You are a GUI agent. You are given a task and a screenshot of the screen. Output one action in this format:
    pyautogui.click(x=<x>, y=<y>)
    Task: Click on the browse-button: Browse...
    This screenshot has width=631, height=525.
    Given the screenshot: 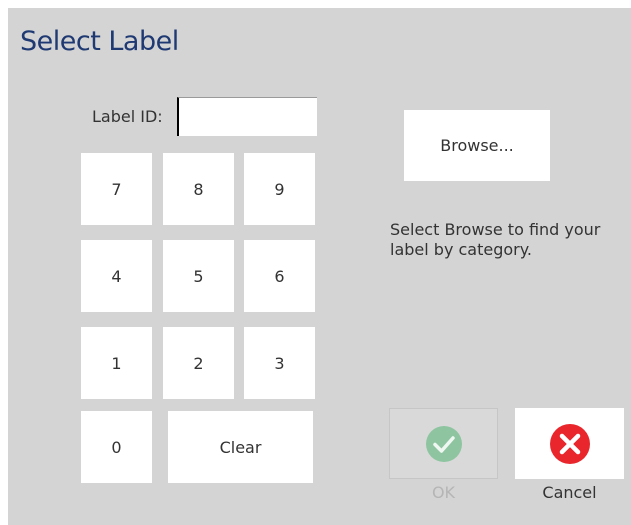 What is the action you would take?
    pyautogui.click(x=477, y=145)
    